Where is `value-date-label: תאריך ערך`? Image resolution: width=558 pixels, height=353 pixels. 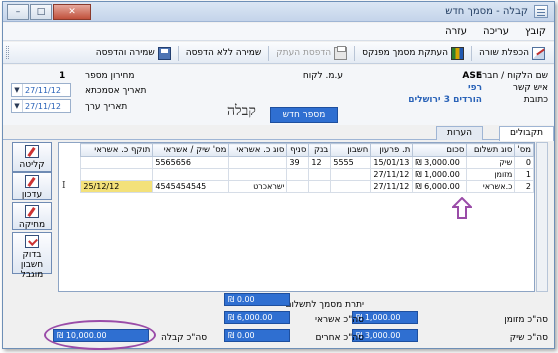
value-date-label: תאריך ערך is located at coordinates (106, 107).